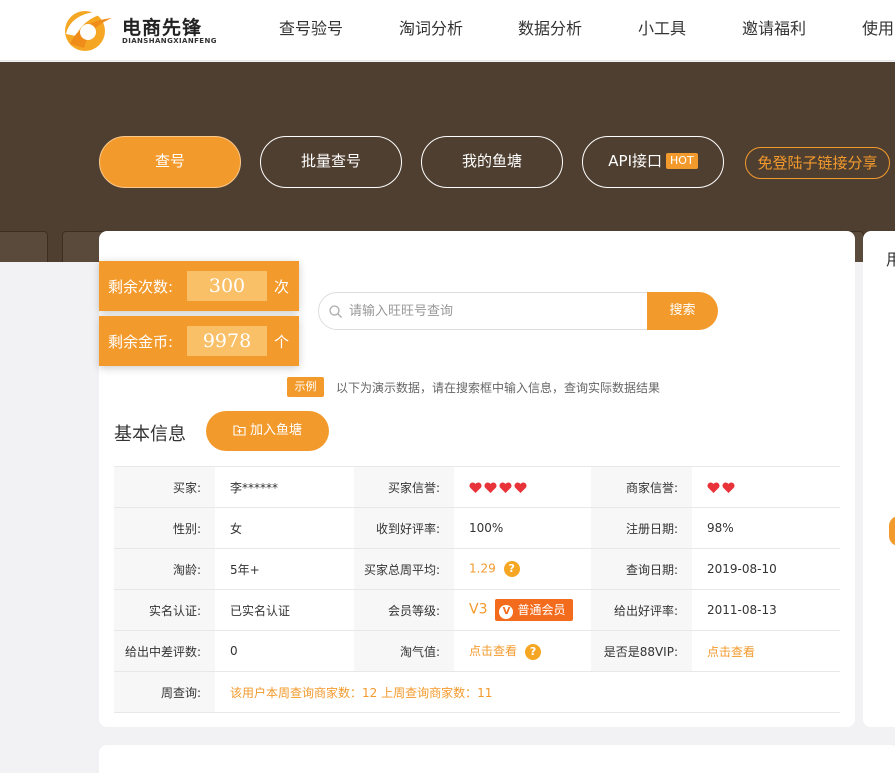  Describe the element at coordinates (404, 569) in the screenshot. I see `weekly-avg-label: 买家总周平均:` at that location.